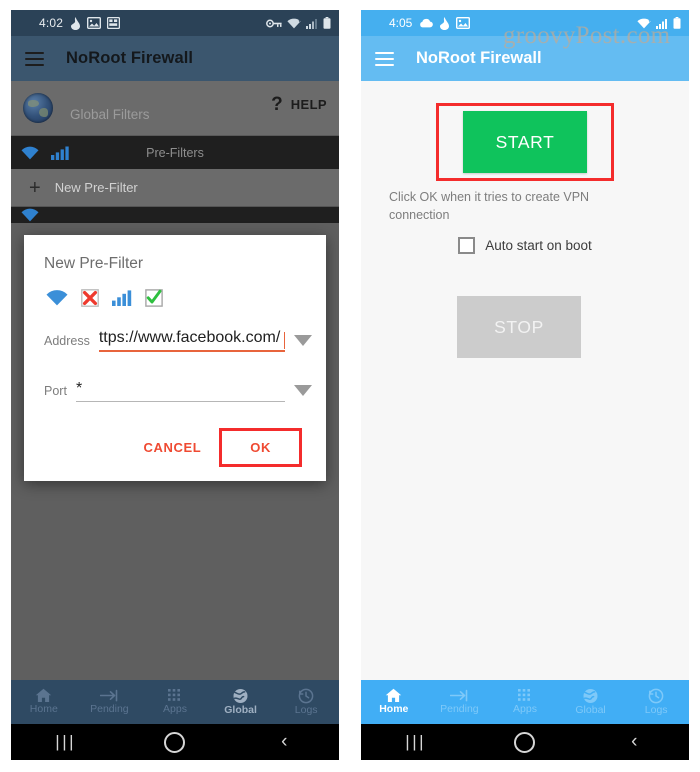  I want to click on back-chevron-icon: ‹, so click(284, 741).